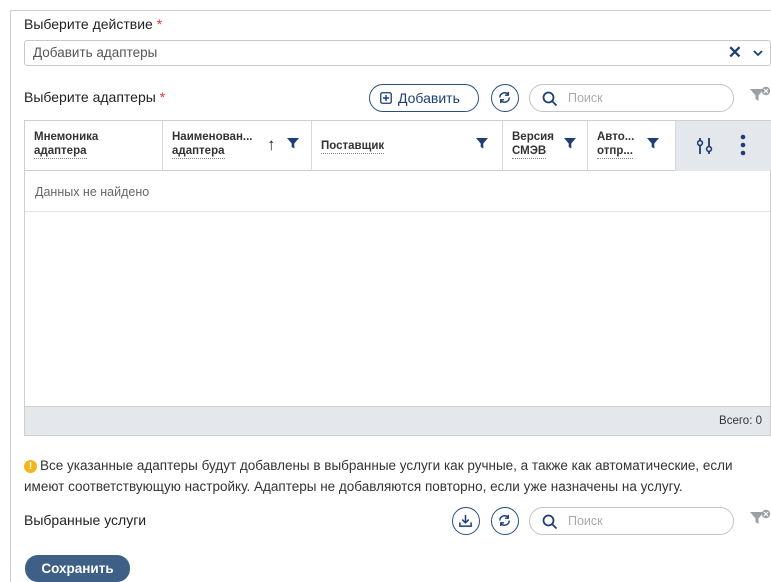  Describe the element at coordinates (723, 146) in the screenshot. I see `column-tools` at that location.